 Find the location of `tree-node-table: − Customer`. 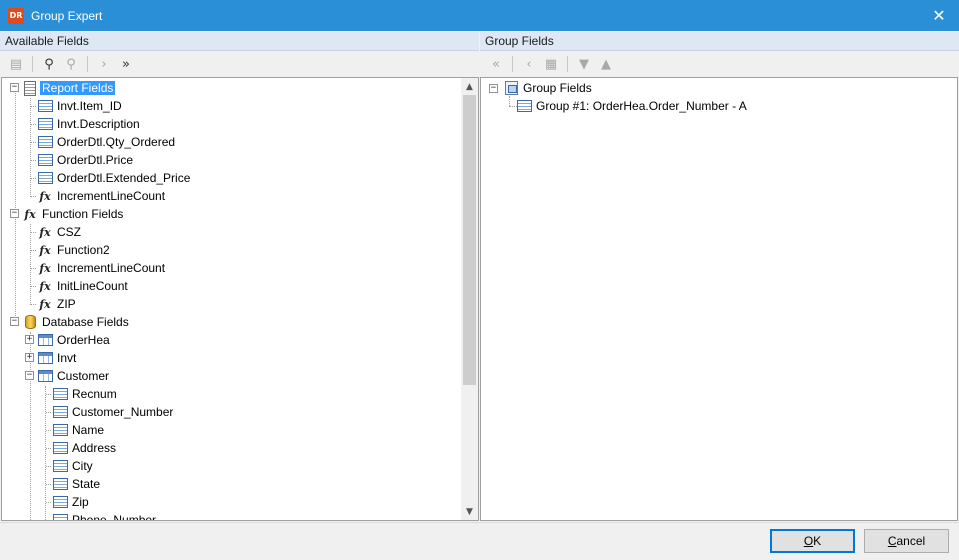

tree-node-table: − Customer is located at coordinates (67, 376).